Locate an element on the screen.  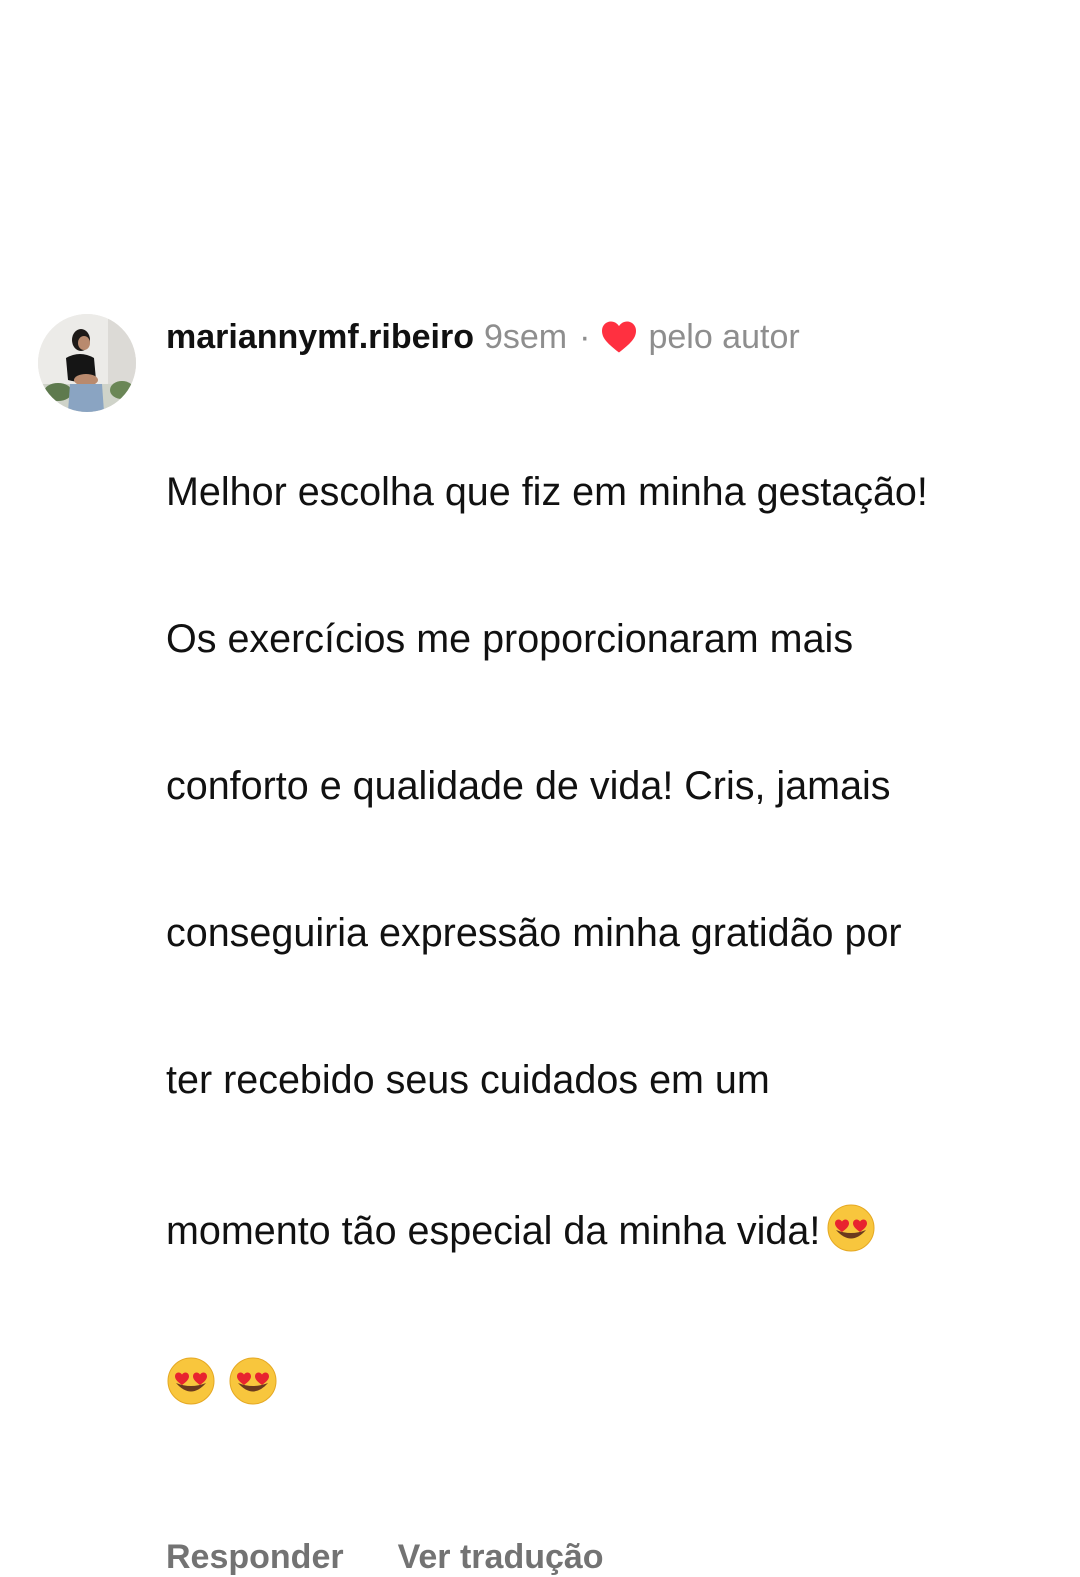
reply-button: Responder is located at coordinates (255, 1557).